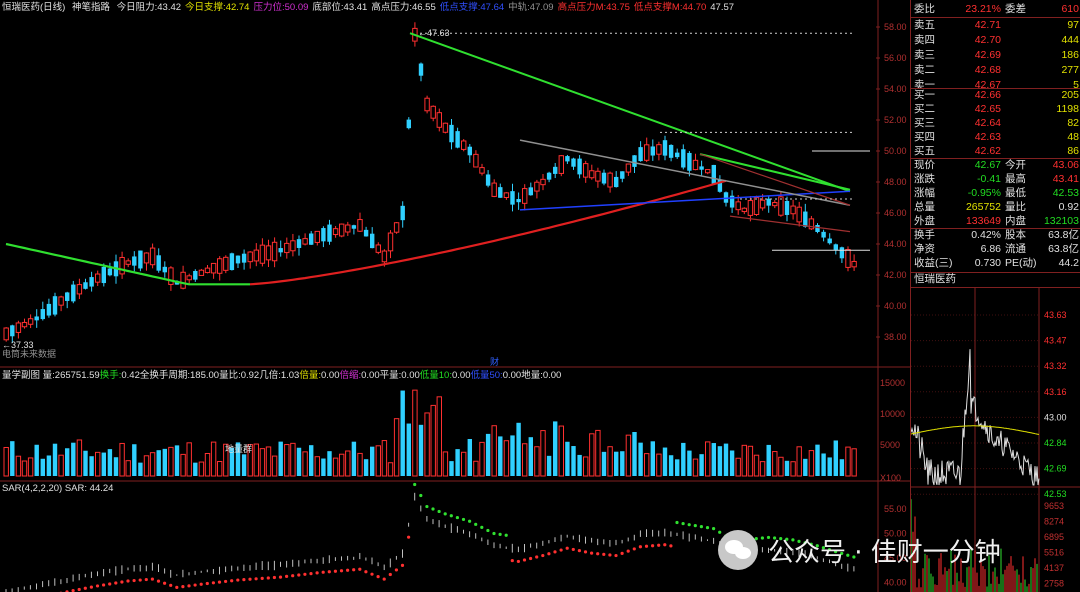 The height and width of the screenshot is (592, 1080). Describe the element at coordinates (32, 488) in the screenshot. I see `sar-title: SAR(4,2,2,20)` at that location.